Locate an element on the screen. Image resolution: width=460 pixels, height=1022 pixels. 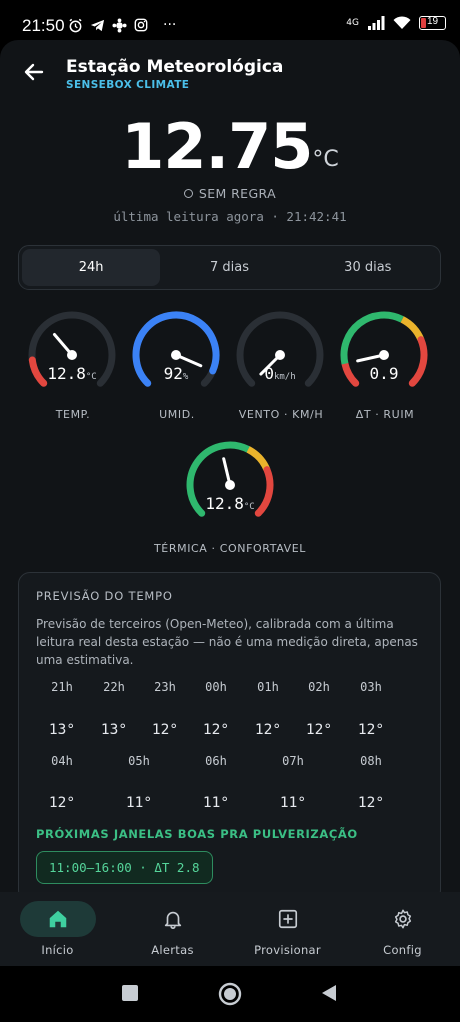
gauge-value: 0.9 is located at coordinates (384, 373).